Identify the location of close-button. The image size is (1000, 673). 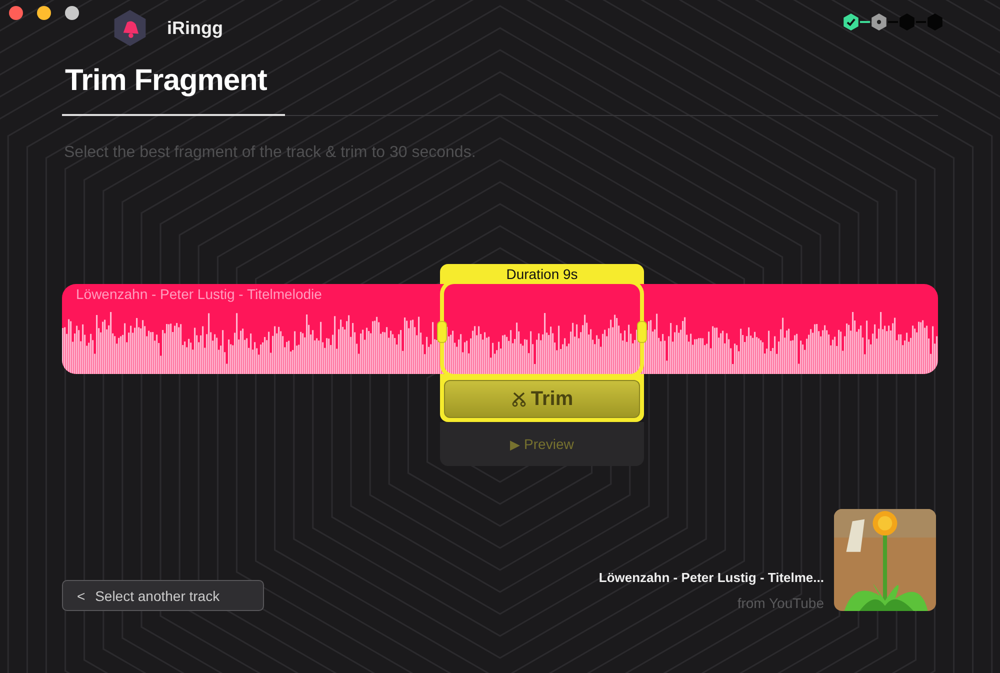
(16, 13).